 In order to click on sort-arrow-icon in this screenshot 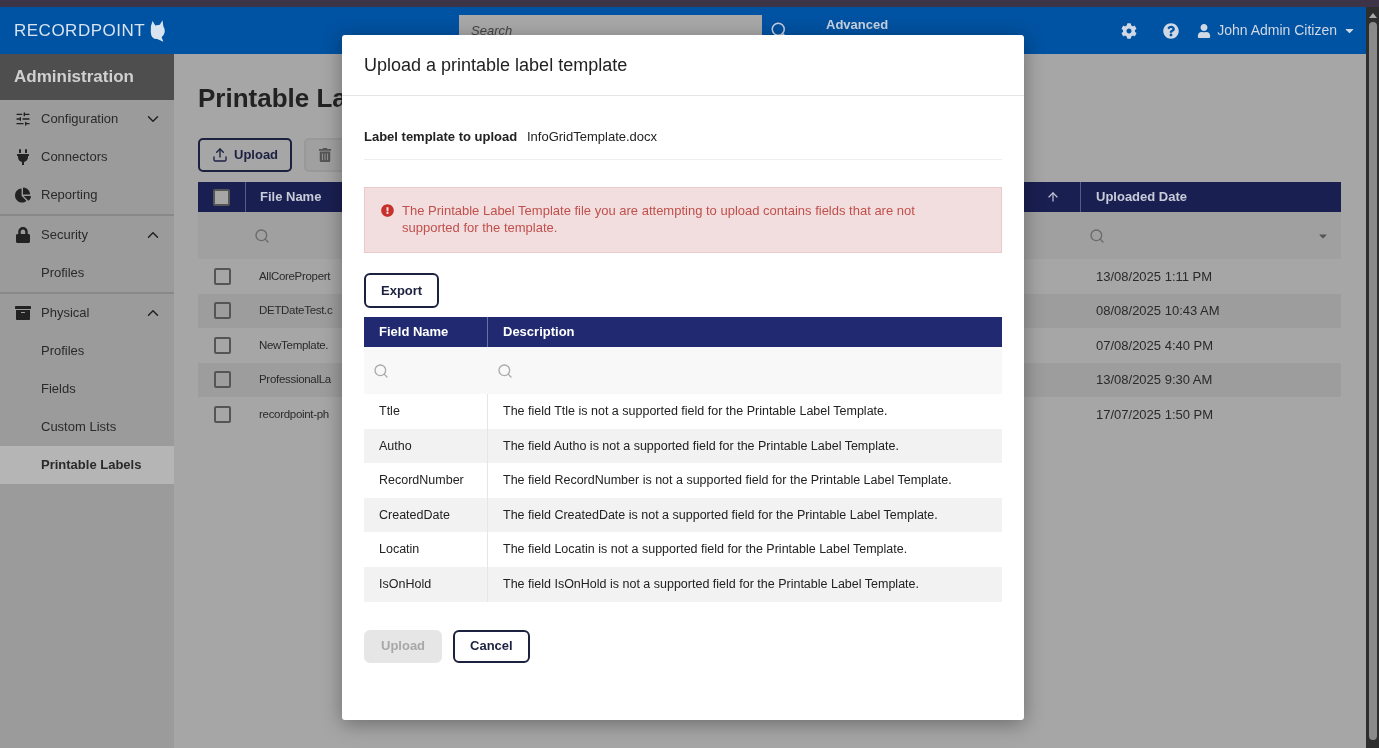, I will do `click(1052, 197)`.